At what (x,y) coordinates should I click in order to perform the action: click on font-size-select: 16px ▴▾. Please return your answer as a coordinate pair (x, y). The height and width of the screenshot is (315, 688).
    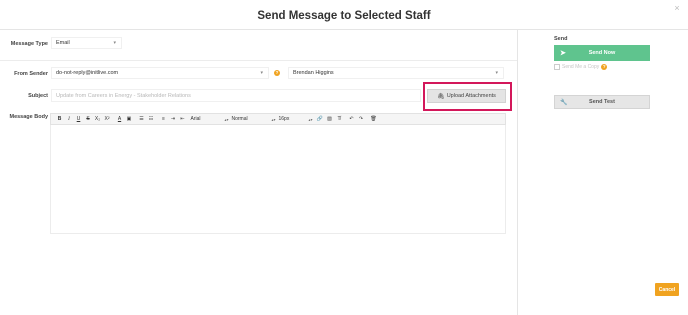
    Looking at the image, I should click on (296, 119).